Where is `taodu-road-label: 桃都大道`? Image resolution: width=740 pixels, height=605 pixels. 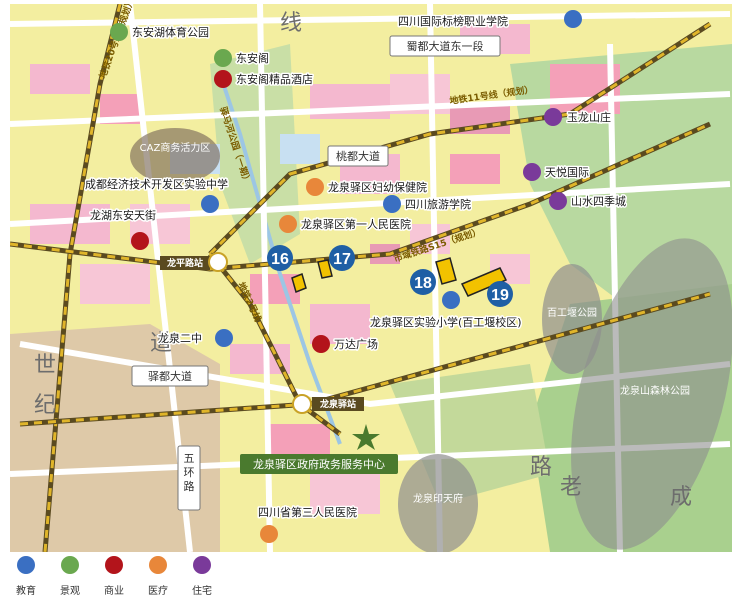
taodu-road-label: 桃都大道 is located at coordinates (358, 156).